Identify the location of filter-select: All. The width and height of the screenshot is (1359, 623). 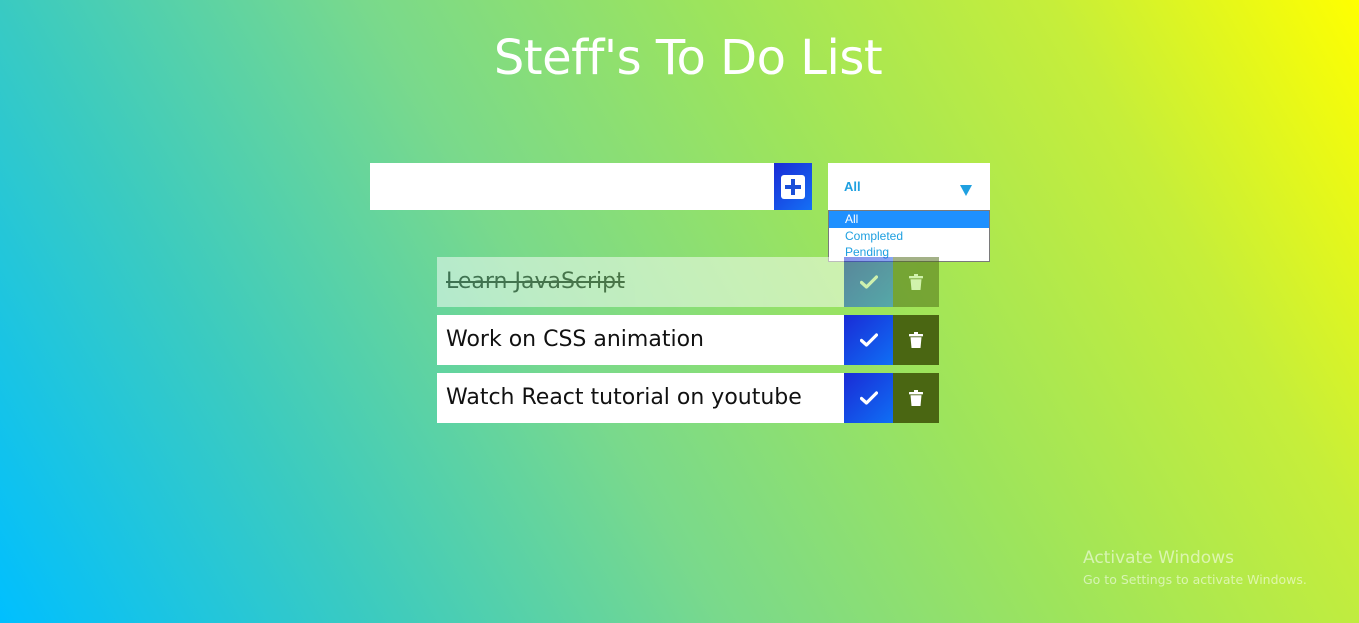
(909, 186).